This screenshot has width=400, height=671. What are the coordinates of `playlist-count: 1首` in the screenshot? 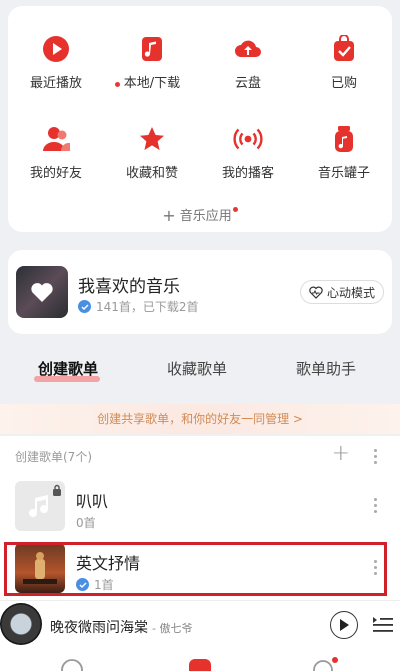 It's located at (95, 584).